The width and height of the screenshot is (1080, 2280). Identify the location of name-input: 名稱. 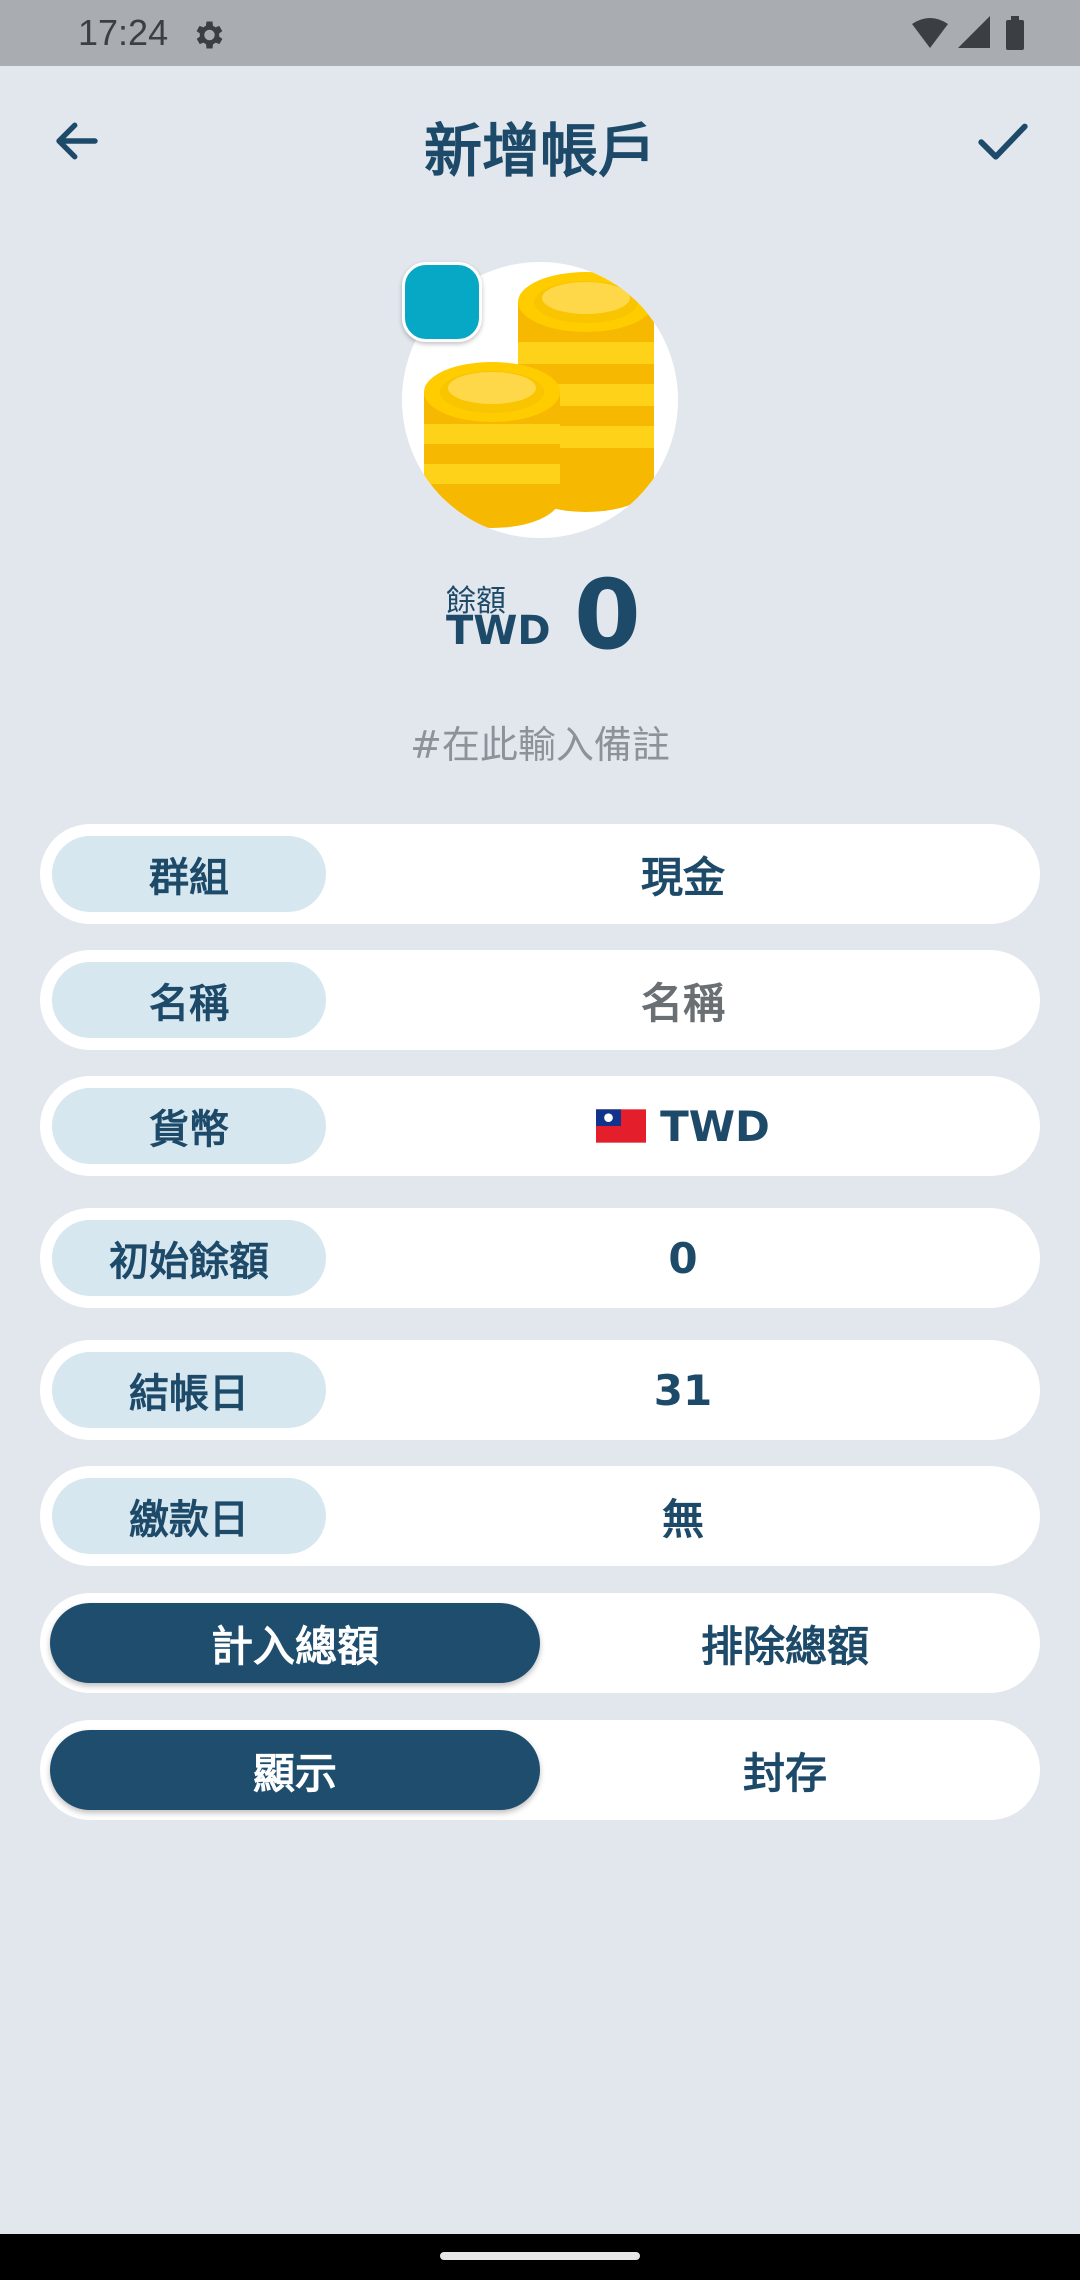
(683, 1000).